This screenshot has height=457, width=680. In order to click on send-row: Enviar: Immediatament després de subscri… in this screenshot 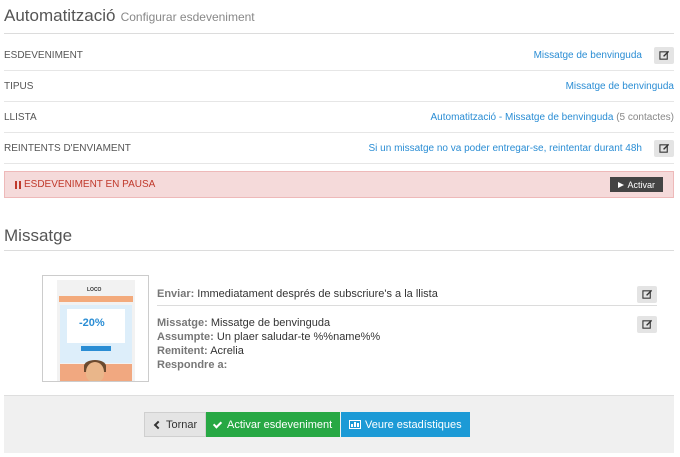, I will do `click(407, 294)`.